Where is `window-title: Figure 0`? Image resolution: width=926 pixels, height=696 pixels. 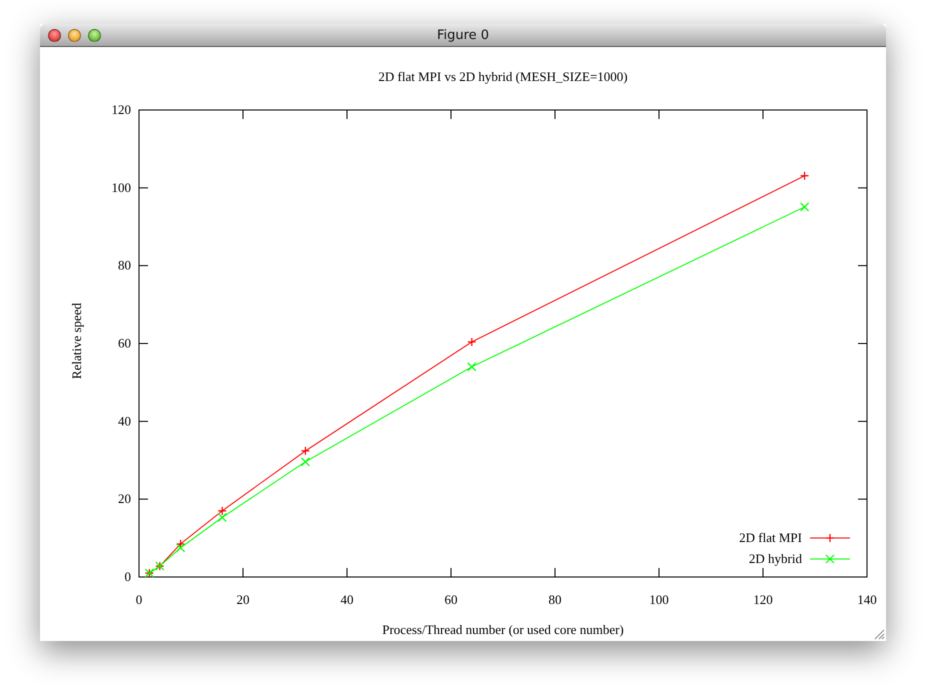
window-title: Figure 0 is located at coordinates (463, 35).